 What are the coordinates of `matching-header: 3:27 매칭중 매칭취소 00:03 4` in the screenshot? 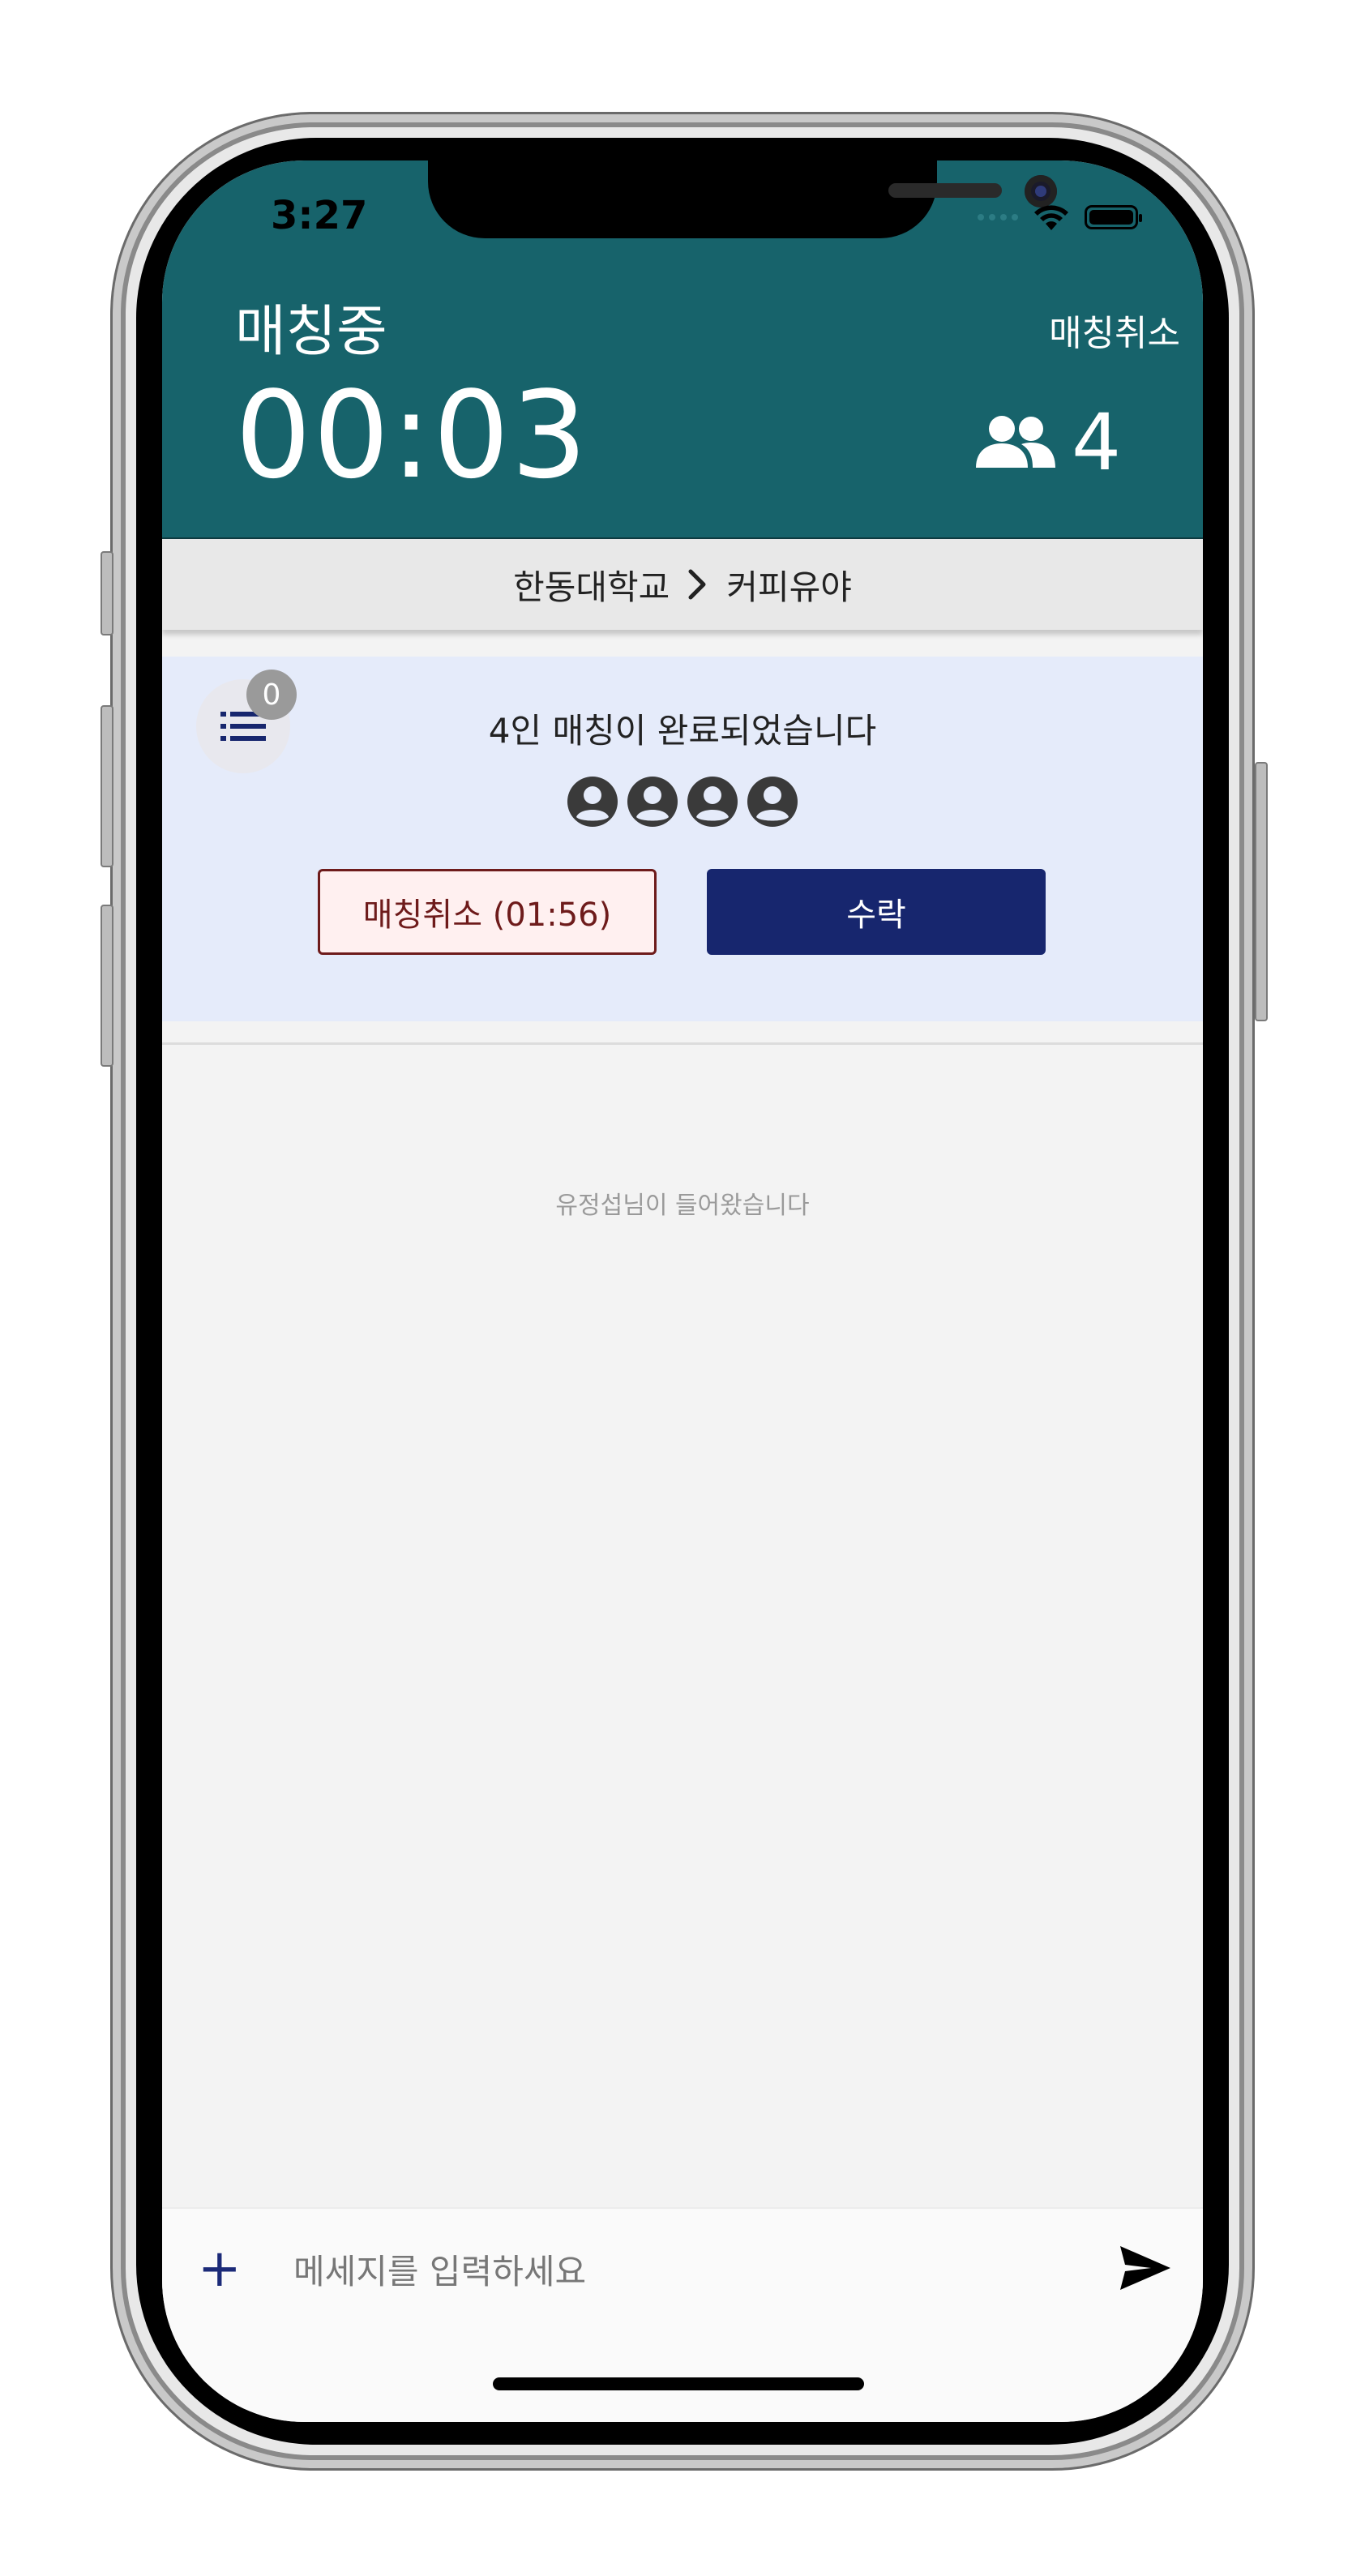 It's located at (682, 350).